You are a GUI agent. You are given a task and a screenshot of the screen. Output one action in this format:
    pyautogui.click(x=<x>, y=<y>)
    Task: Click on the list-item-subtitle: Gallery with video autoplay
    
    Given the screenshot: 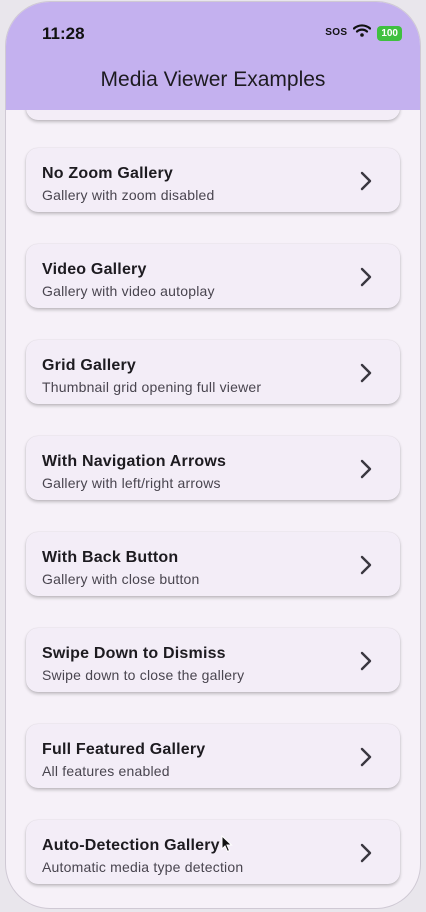 What is the action you would take?
    pyautogui.click(x=128, y=291)
    